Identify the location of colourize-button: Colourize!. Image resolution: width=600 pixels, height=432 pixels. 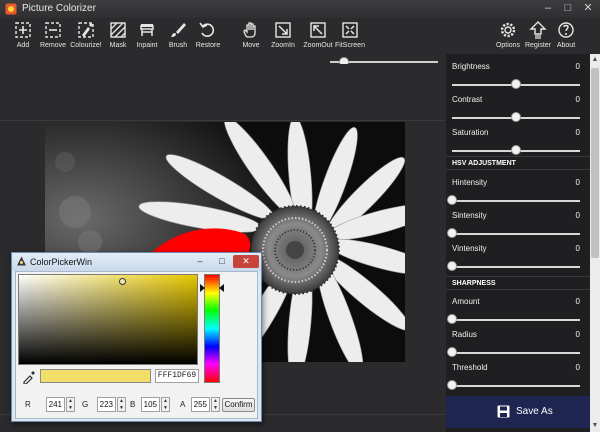
(86, 34).